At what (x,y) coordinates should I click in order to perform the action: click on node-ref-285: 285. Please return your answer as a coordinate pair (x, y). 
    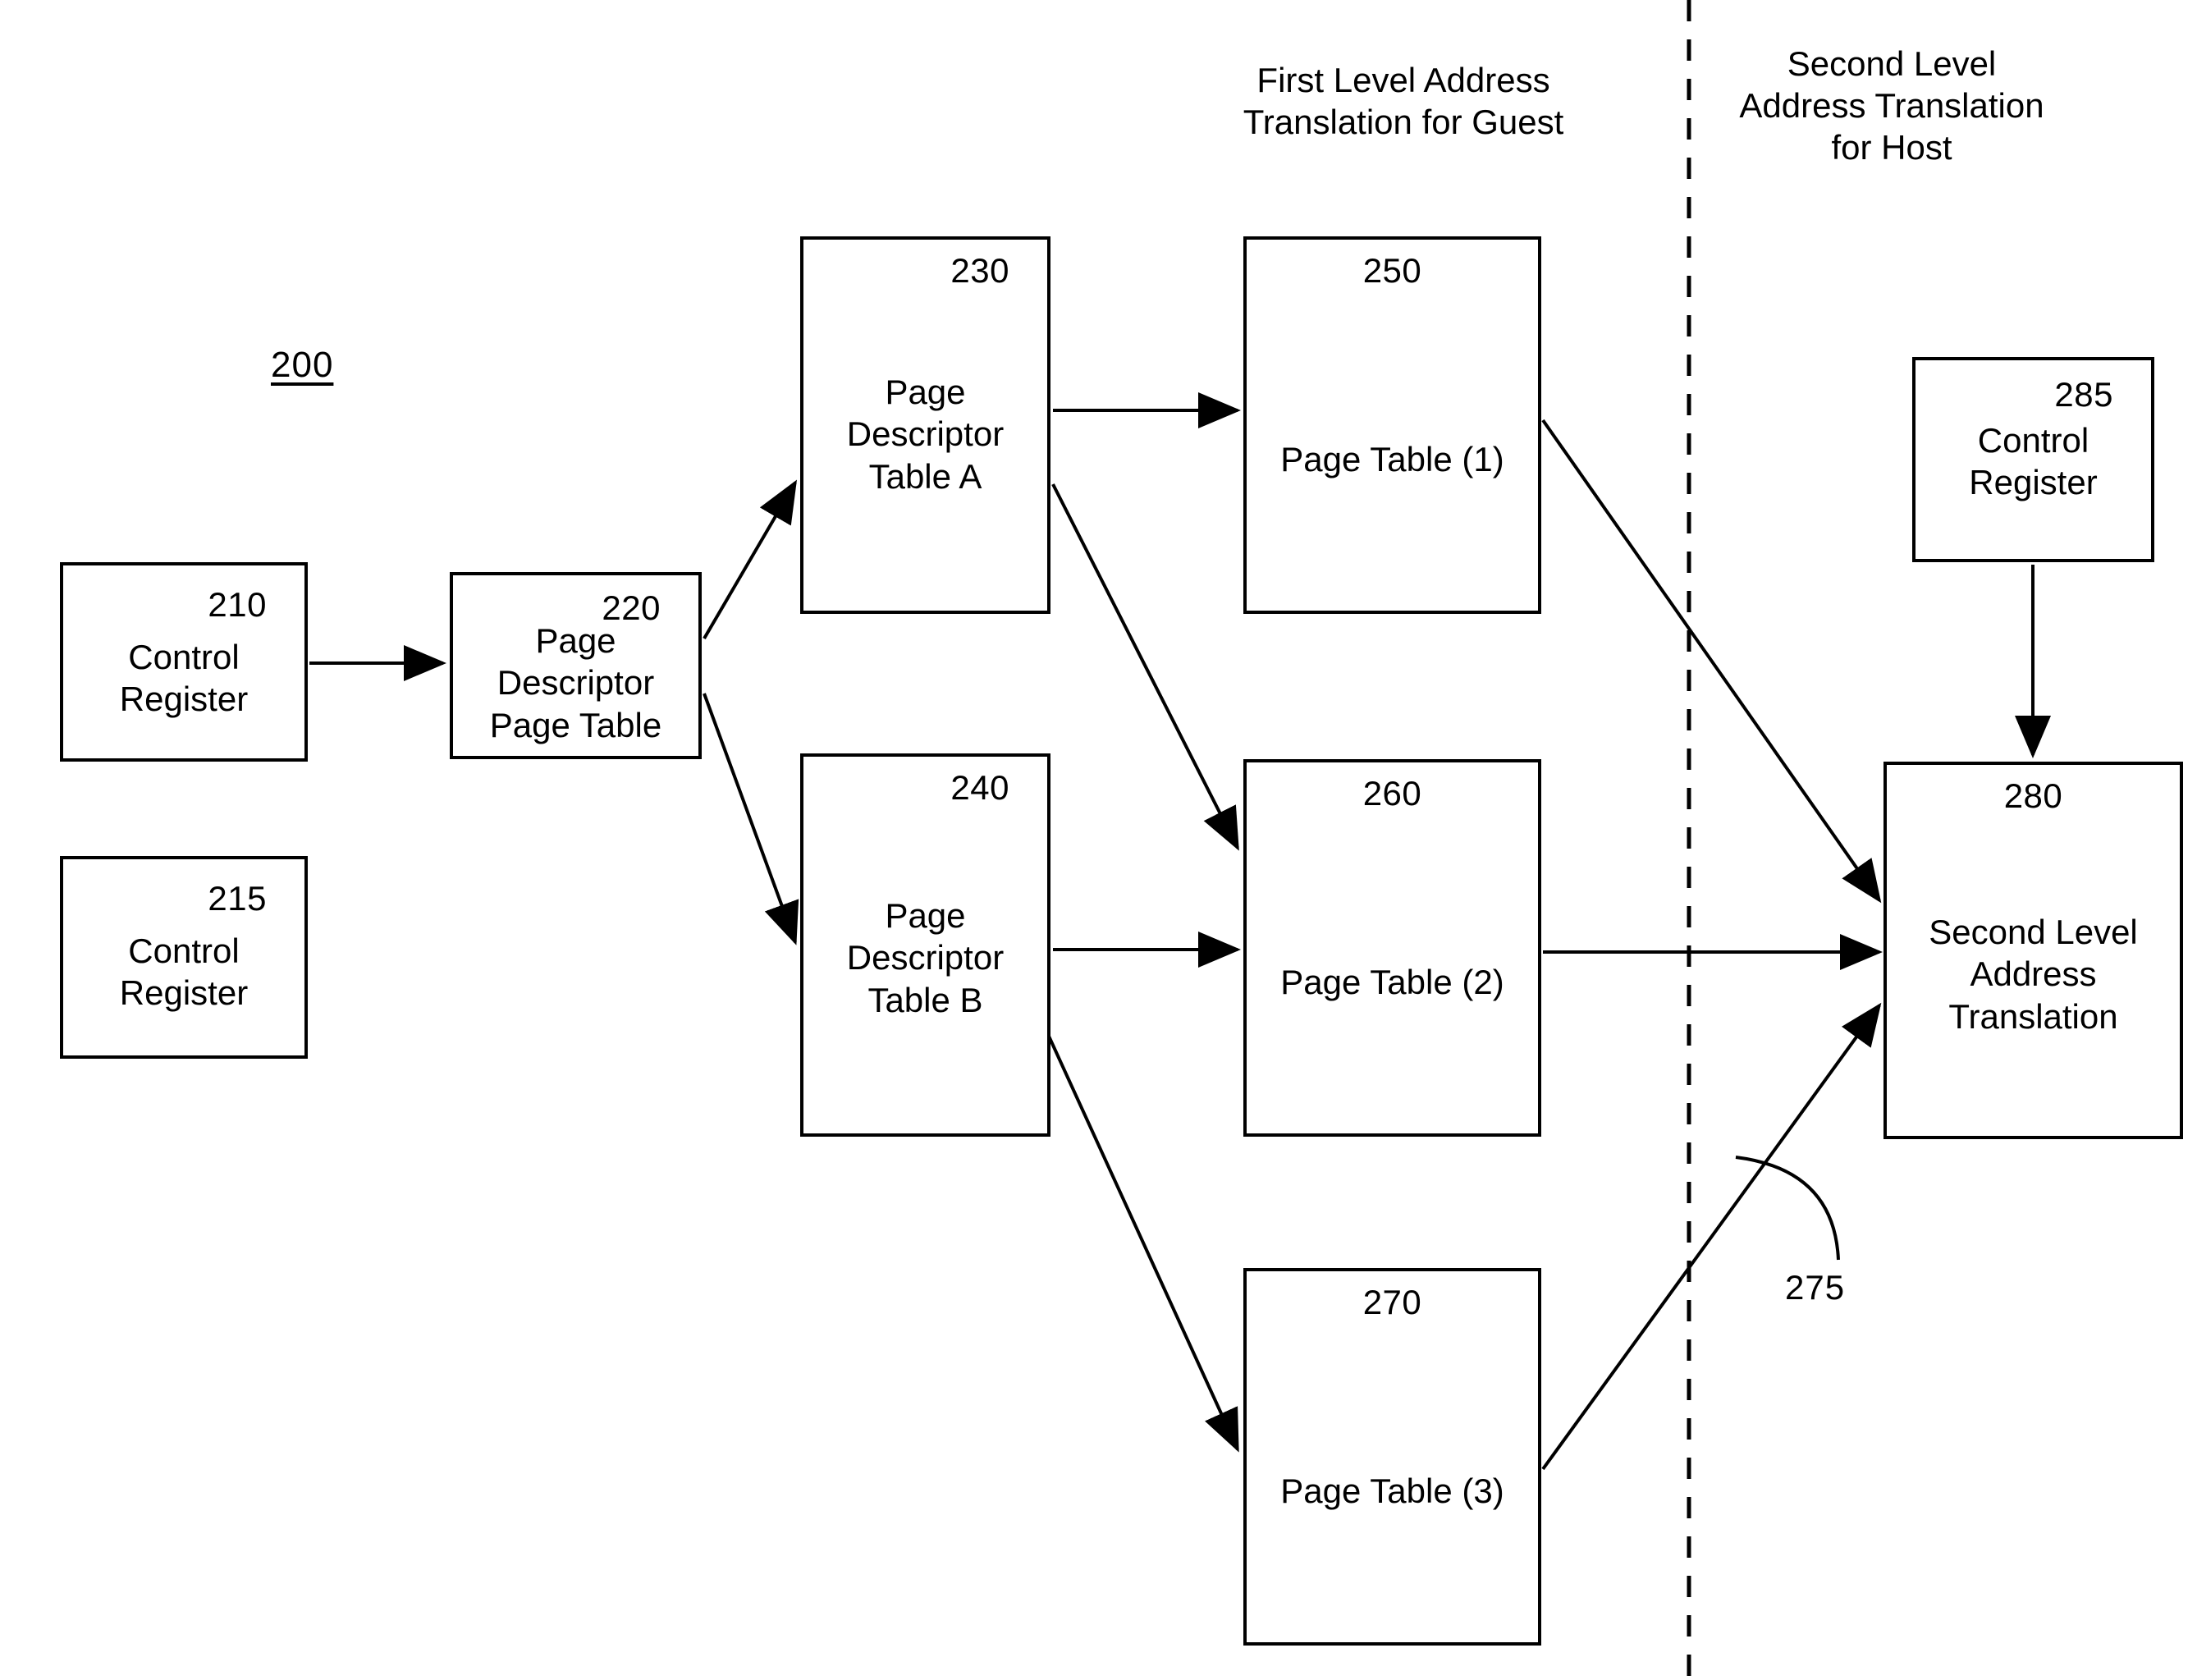
    Looking at the image, I should click on (2083, 394).